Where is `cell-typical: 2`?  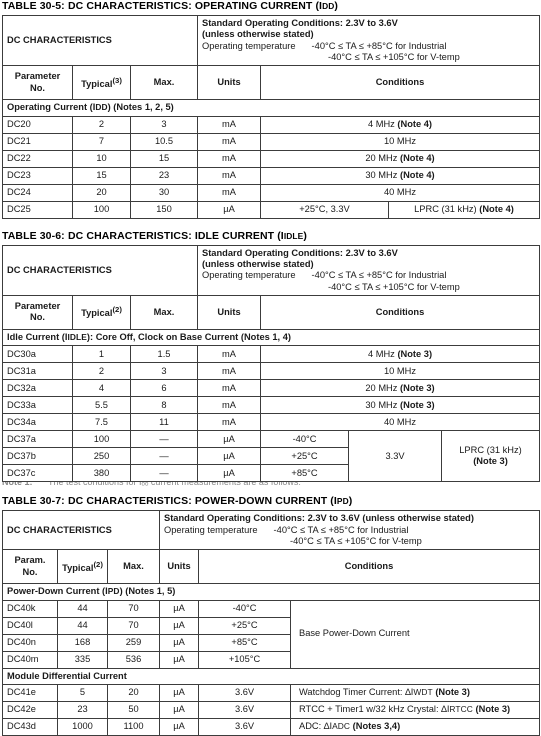 cell-typical: 2 is located at coordinates (101, 371).